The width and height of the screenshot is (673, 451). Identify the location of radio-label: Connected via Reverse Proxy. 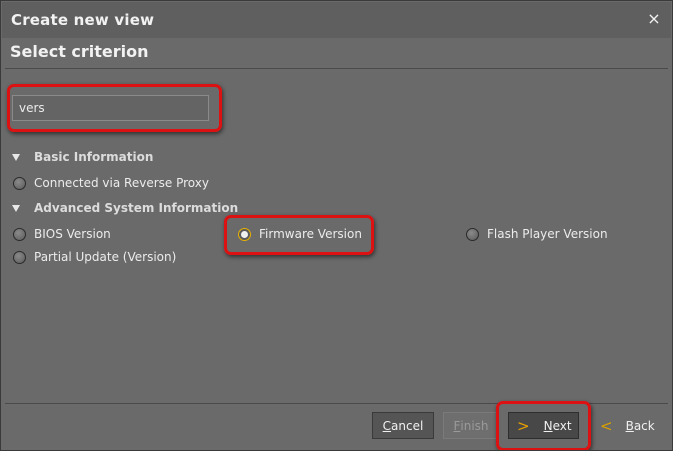
(121, 183).